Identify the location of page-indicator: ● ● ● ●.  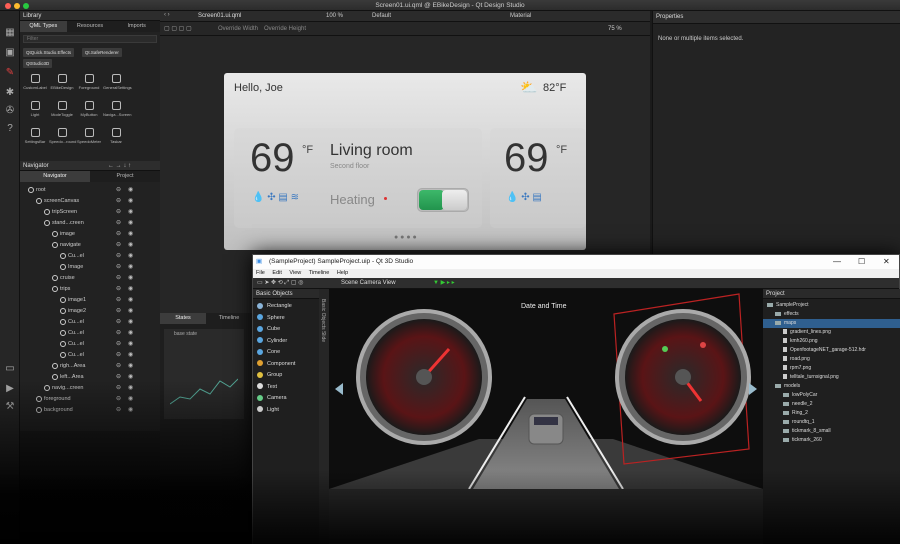
(405, 237).